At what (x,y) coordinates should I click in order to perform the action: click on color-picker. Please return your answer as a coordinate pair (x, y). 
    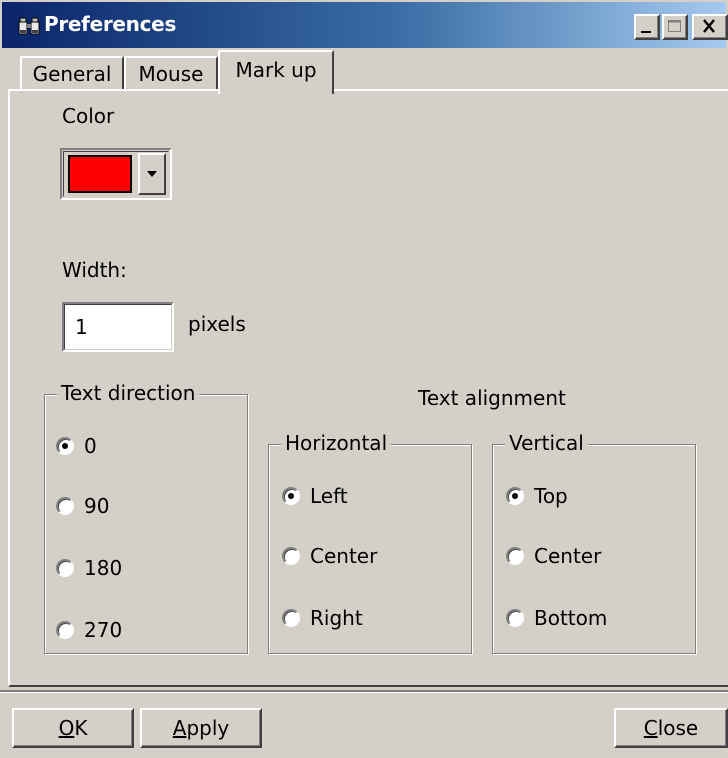
    Looking at the image, I should click on (116, 174).